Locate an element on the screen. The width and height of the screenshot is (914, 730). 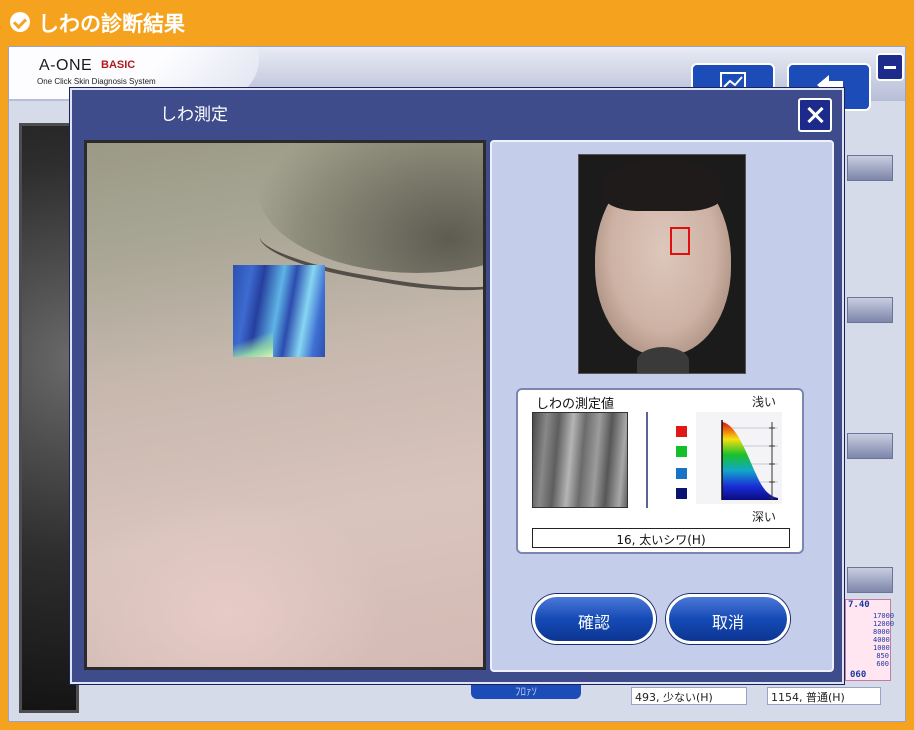
logo-main-text: A-ONE is located at coordinates (66, 65).